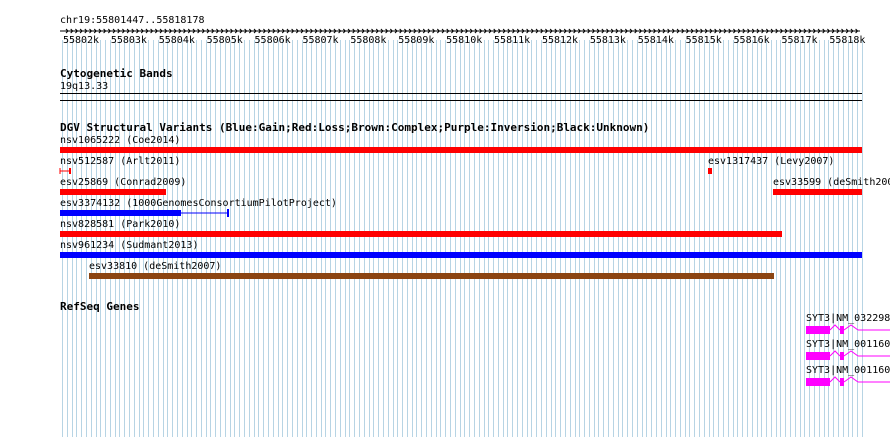 This screenshot has width=890, height=437. I want to click on variant-bar-esv3374132-thin, so click(206, 213).